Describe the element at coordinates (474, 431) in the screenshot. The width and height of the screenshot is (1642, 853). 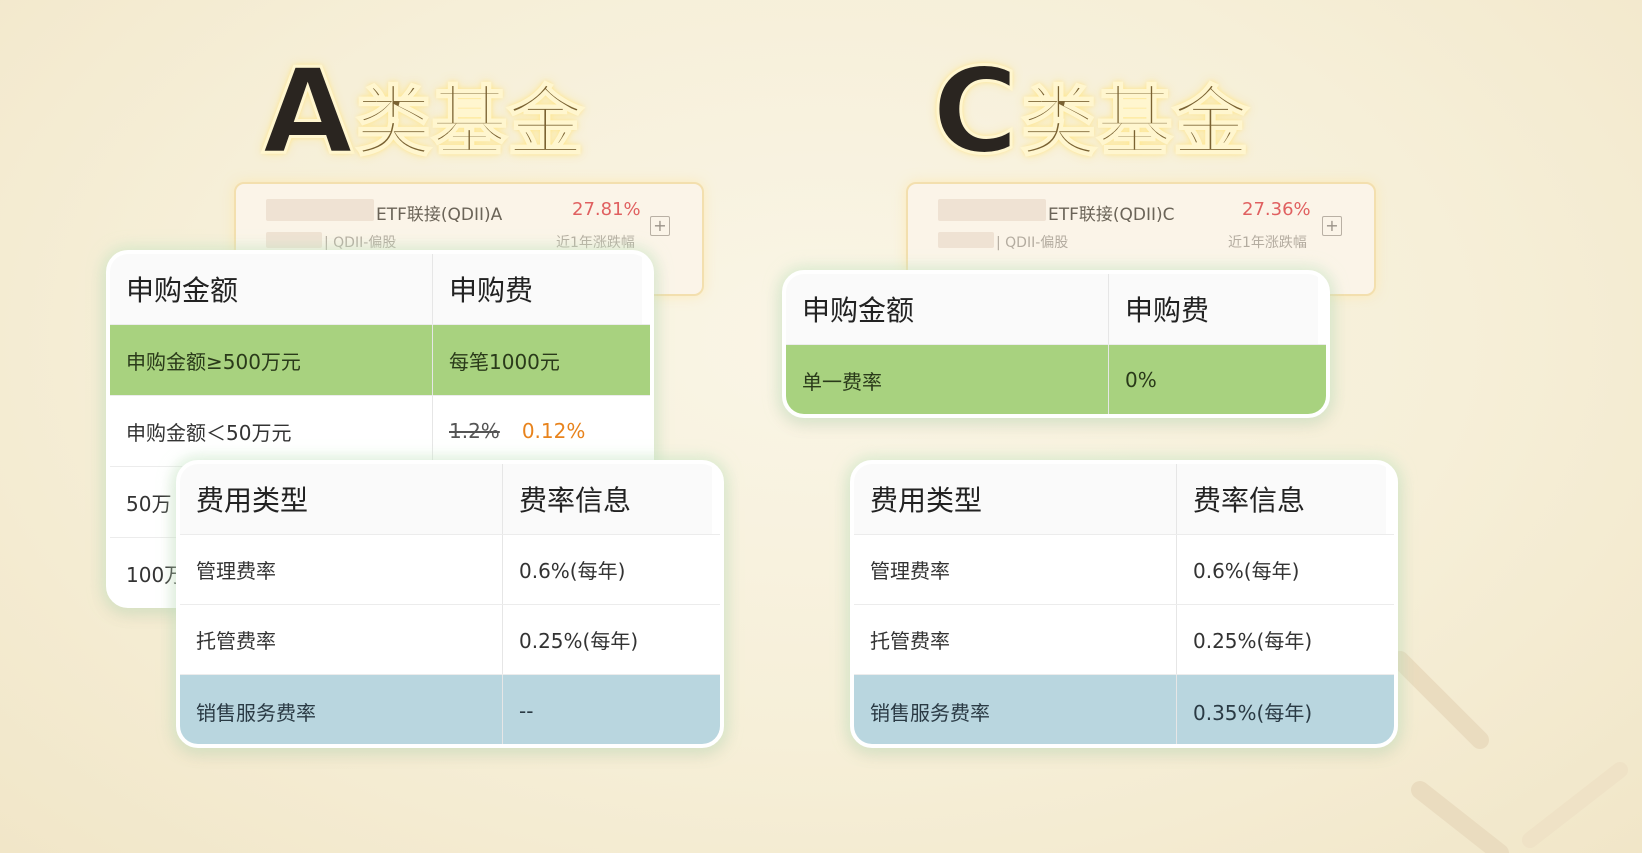
I see `fee-original: 1.2%` at that location.